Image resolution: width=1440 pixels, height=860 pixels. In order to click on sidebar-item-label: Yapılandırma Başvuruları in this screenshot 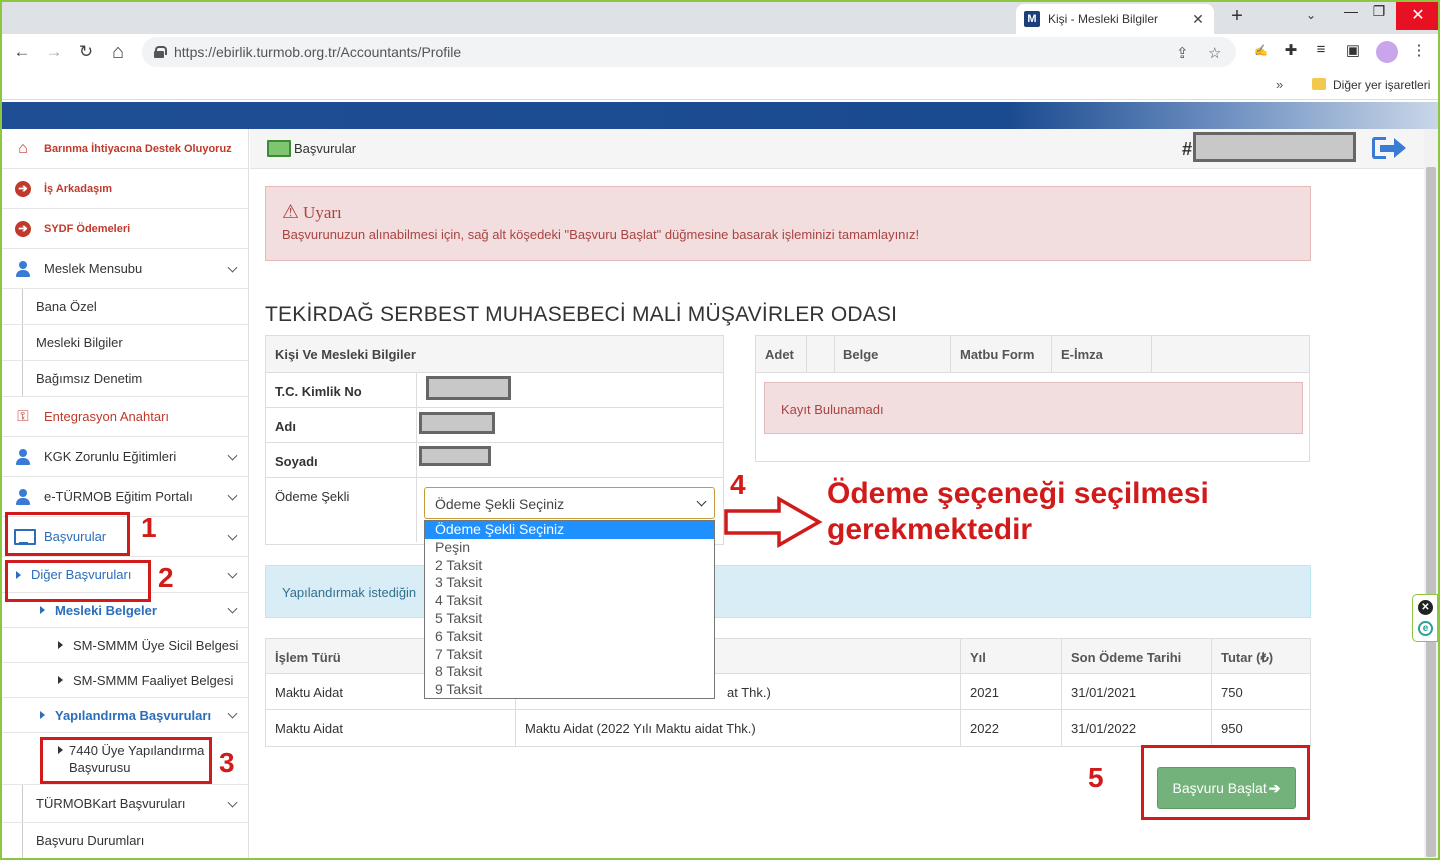, I will do `click(133, 715)`.